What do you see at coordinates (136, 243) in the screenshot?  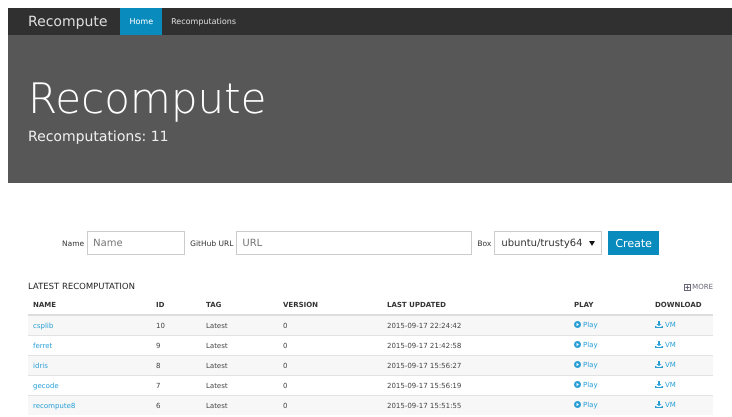 I see `name-field: Name` at bounding box center [136, 243].